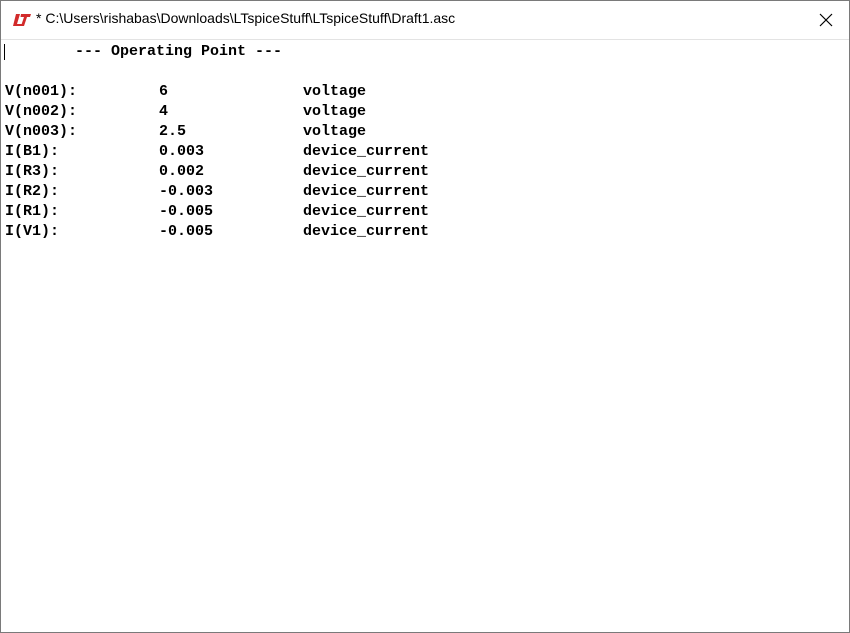 This screenshot has width=850, height=633. Describe the element at coordinates (32, 191) in the screenshot. I see `device-name: I(R2):` at that location.